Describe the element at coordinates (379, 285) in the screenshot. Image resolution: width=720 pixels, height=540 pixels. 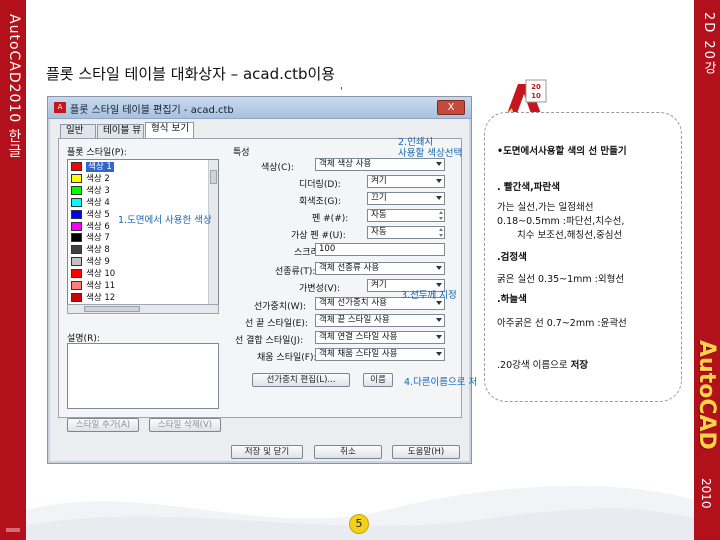
I see `adaptive-value: 켜기` at that location.